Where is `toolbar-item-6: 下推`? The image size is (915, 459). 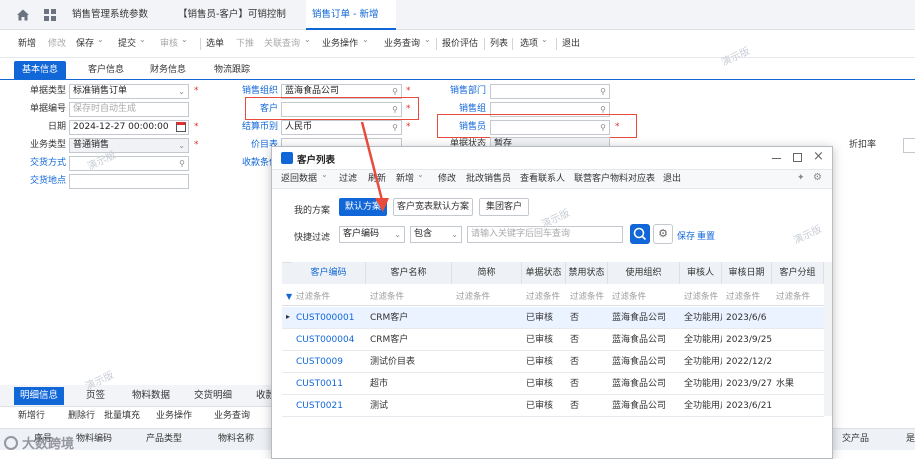
toolbar-item-6: 下推 is located at coordinates (245, 44).